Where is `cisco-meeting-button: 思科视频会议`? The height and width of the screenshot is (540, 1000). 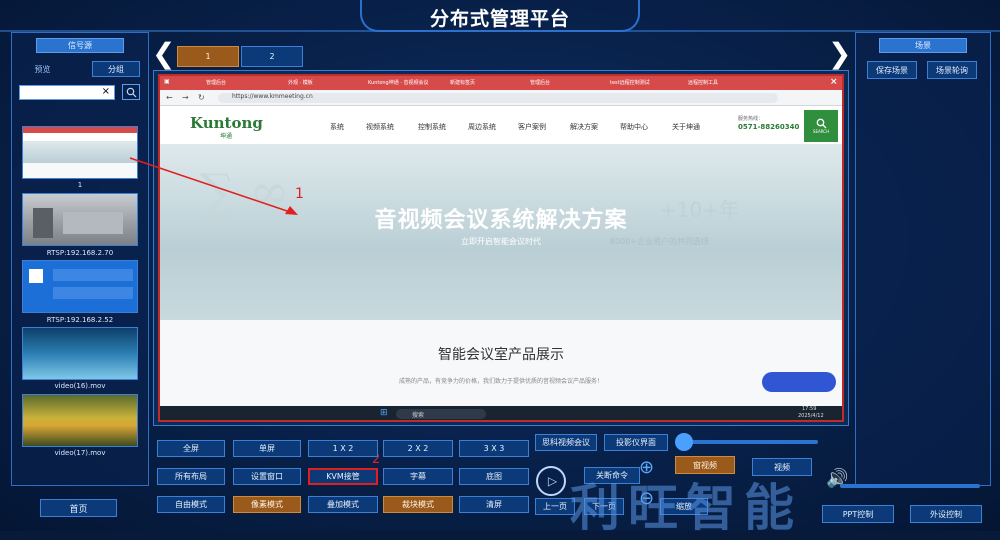 cisco-meeting-button: 思科视频会议 is located at coordinates (566, 442).